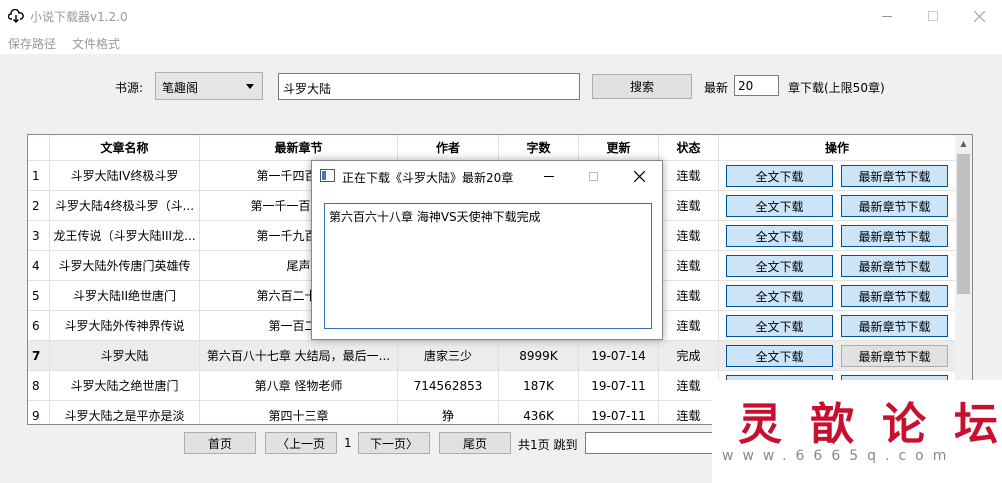 The height and width of the screenshot is (483, 1002). What do you see at coordinates (299, 386) in the screenshot?
I see `table-cell-chapter: 第八章 怪物老师` at bounding box center [299, 386].